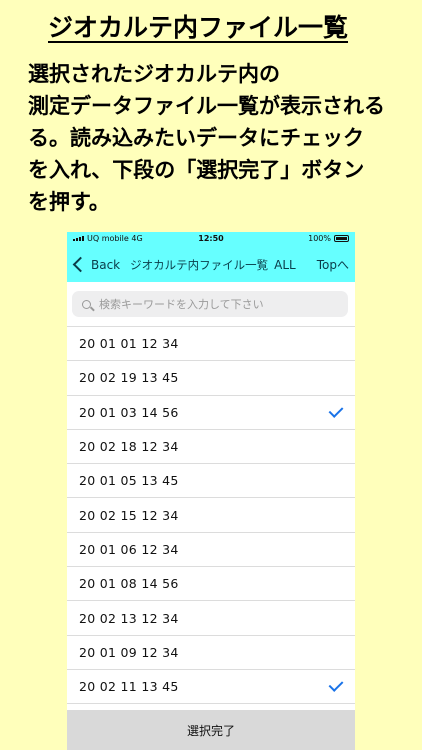 The image size is (422, 750). What do you see at coordinates (69, 202) in the screenshot?
I see `description-line: を押す。` at bounding box center [69, 202].